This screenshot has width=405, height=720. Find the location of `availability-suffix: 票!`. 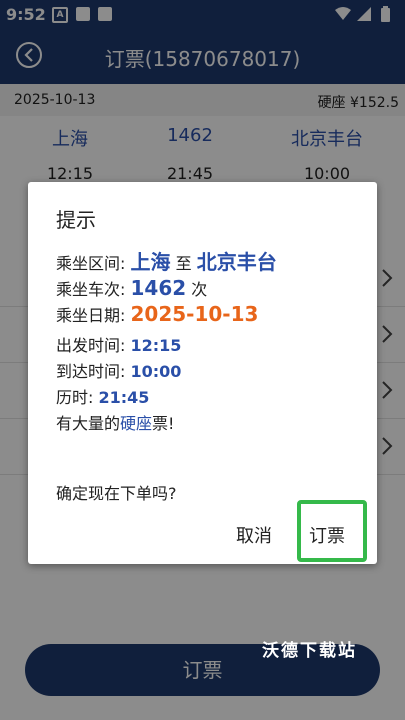

availability-suffix: 票! is located at coordinates (163, 423).